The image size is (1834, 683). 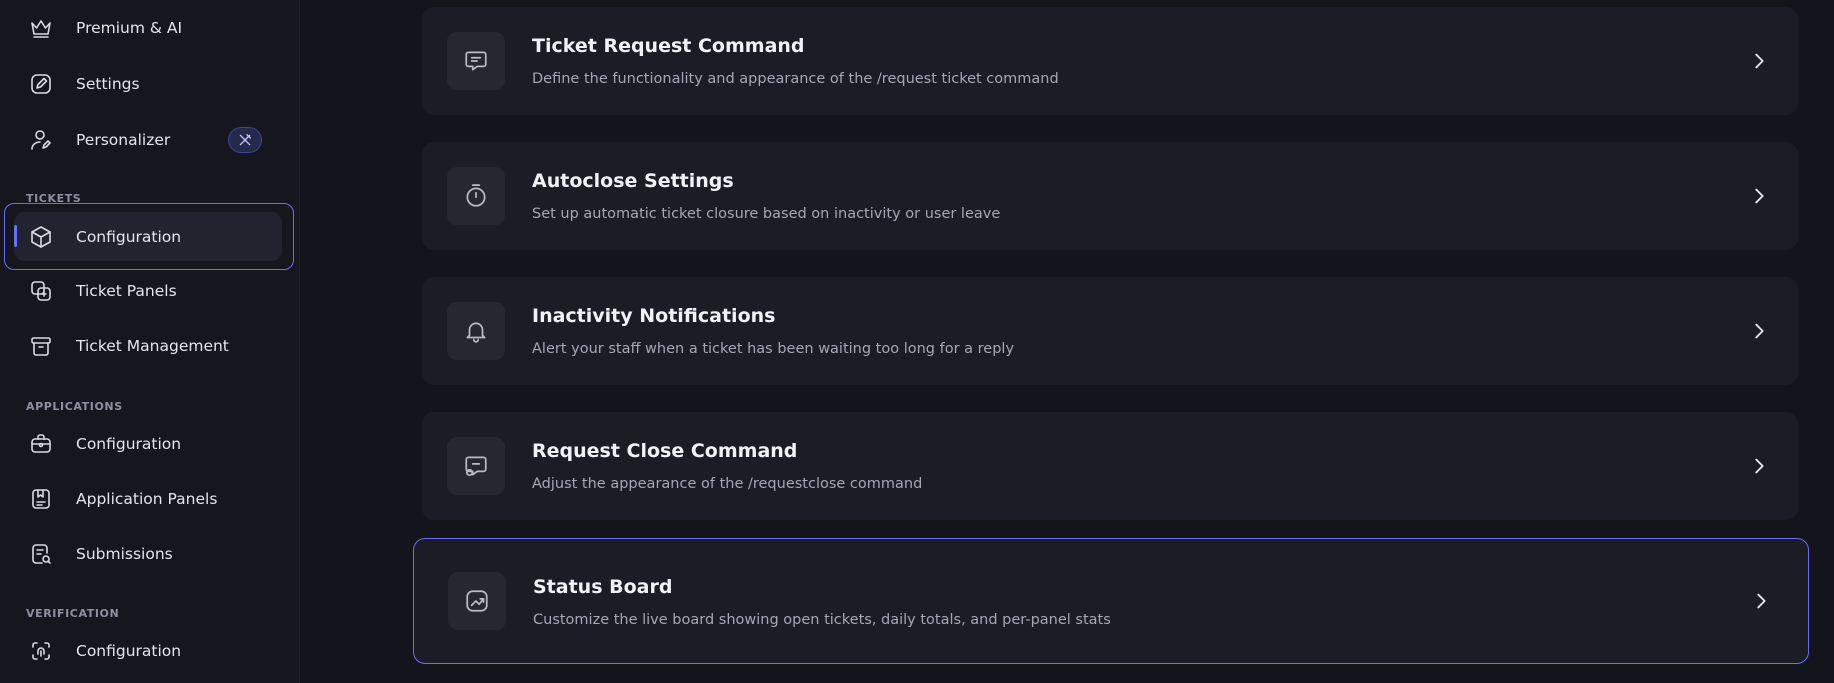 I want to click on document-bookmark-icon, so click(x=41, y=499).